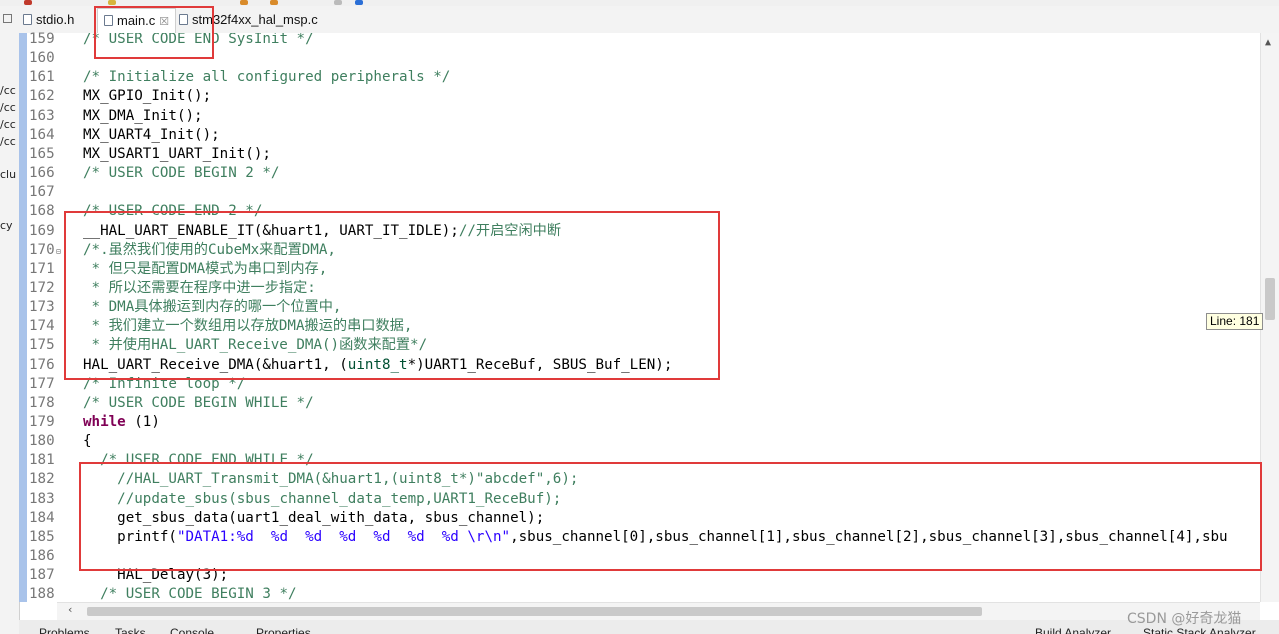  I want to click on project-explorer-panel: /cc /cc /cc /cc clu cy, so click(10, 320).